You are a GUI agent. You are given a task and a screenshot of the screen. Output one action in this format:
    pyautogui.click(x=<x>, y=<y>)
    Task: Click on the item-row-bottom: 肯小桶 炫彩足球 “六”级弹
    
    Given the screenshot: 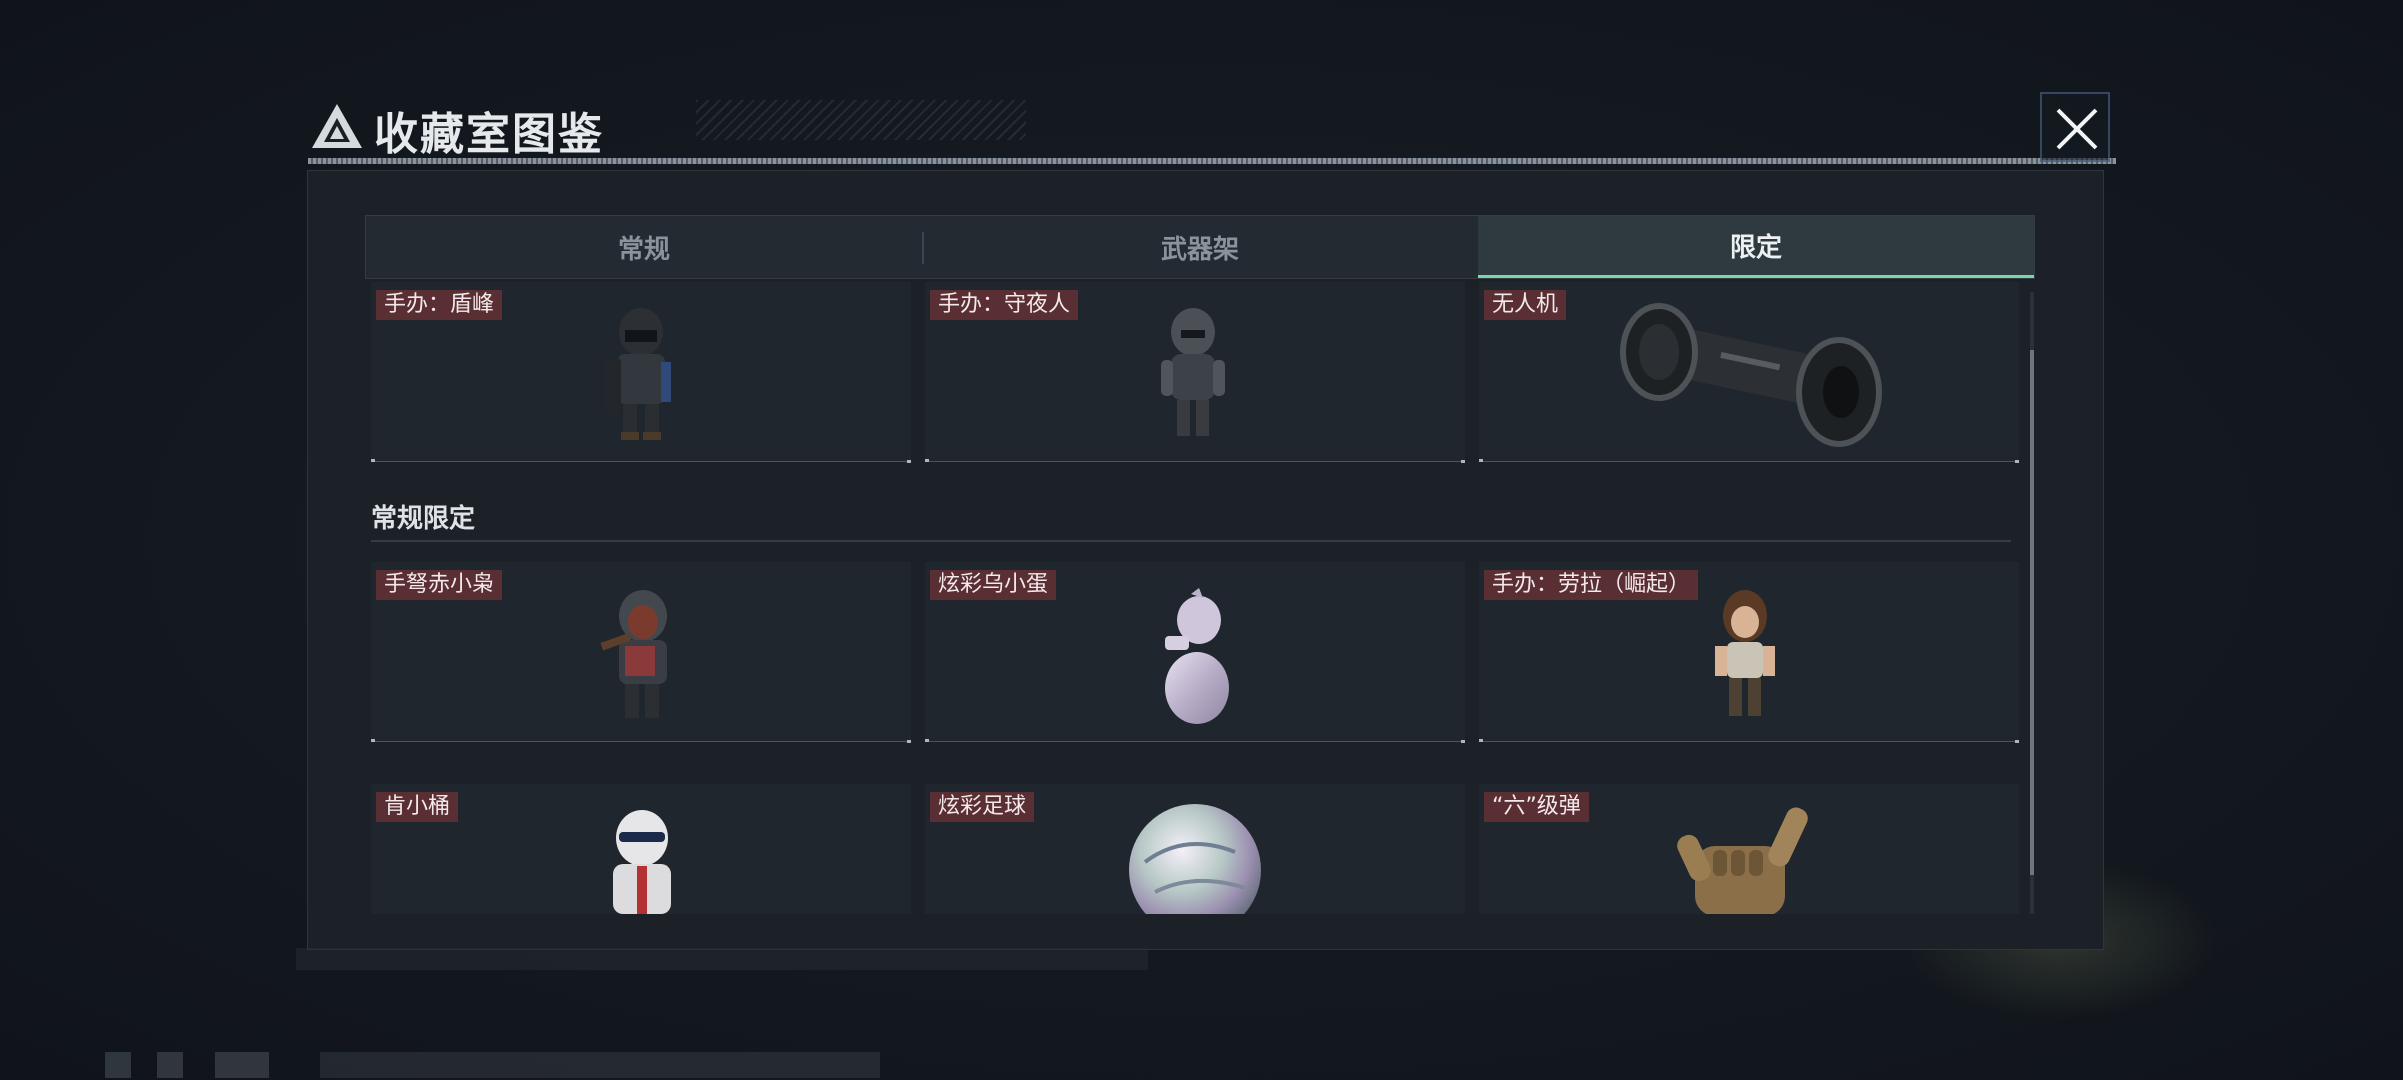 What is the action you would take?
    pyautogui.click(x=1195, y=849)
    